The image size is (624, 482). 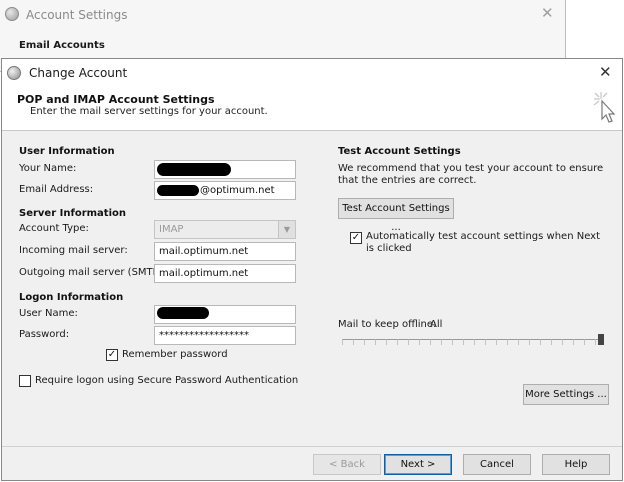 What do you see at coordinates (116, 99) in the screenshot?
I see `header-title: POP and IMAP Account Settings` at bounding box center [116, 99].